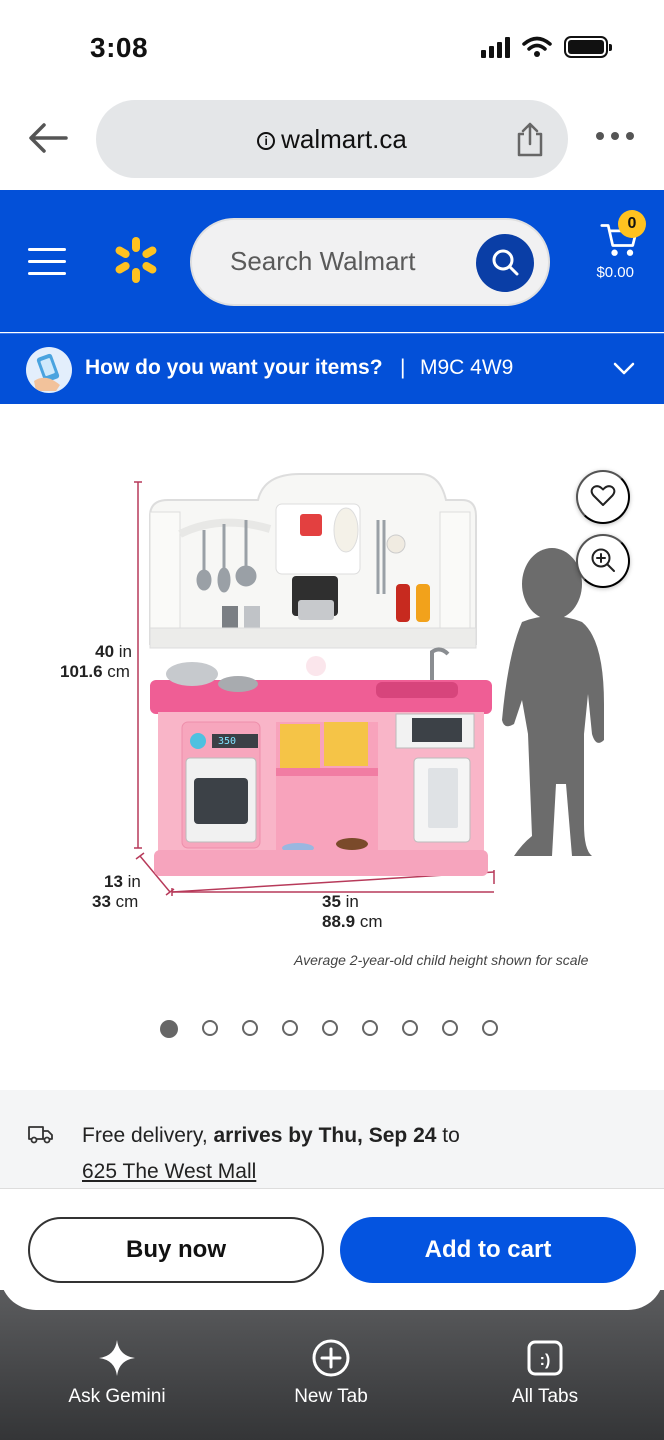 This screenshot has height=1440, width=664. Describe the element at coordinates (495, 47) in the screenshot. I see `cellular-signal-icon` at that location.